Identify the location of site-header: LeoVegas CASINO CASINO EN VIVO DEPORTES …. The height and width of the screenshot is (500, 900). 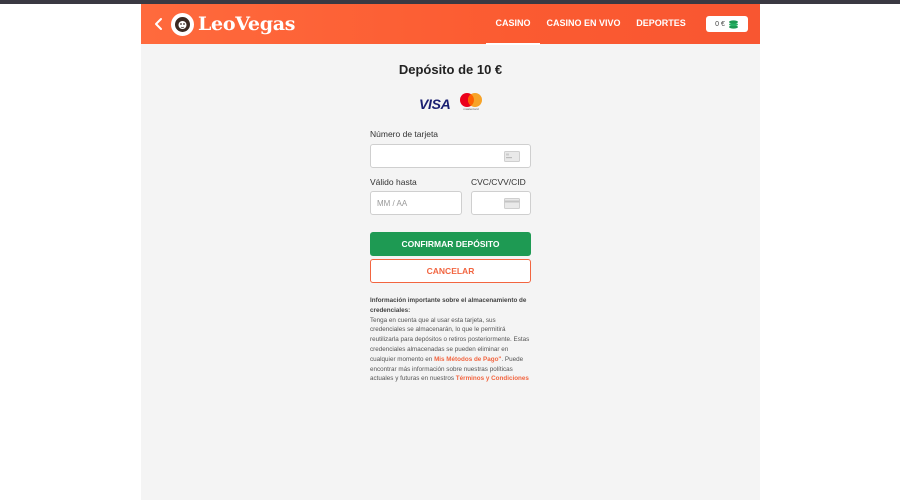
(450, 24).